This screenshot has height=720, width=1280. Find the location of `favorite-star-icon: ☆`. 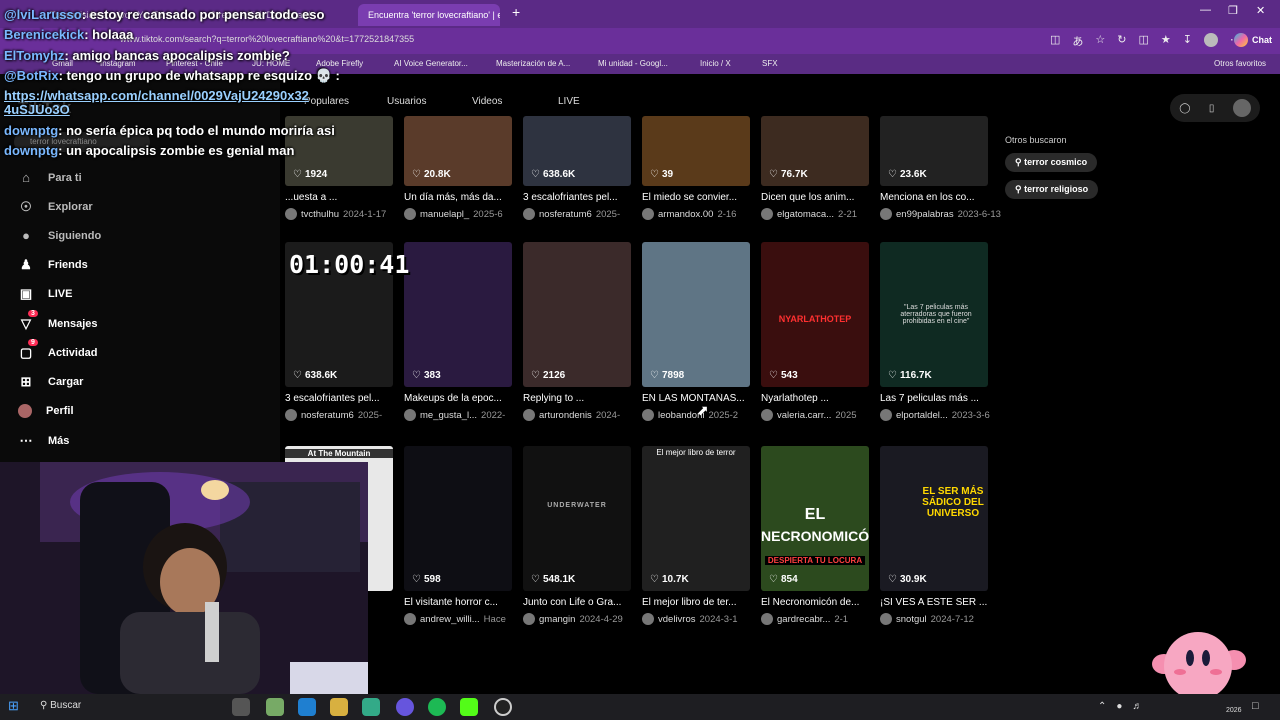

favorite-star-icon: ☆ is located at coordinates (1100, 41).